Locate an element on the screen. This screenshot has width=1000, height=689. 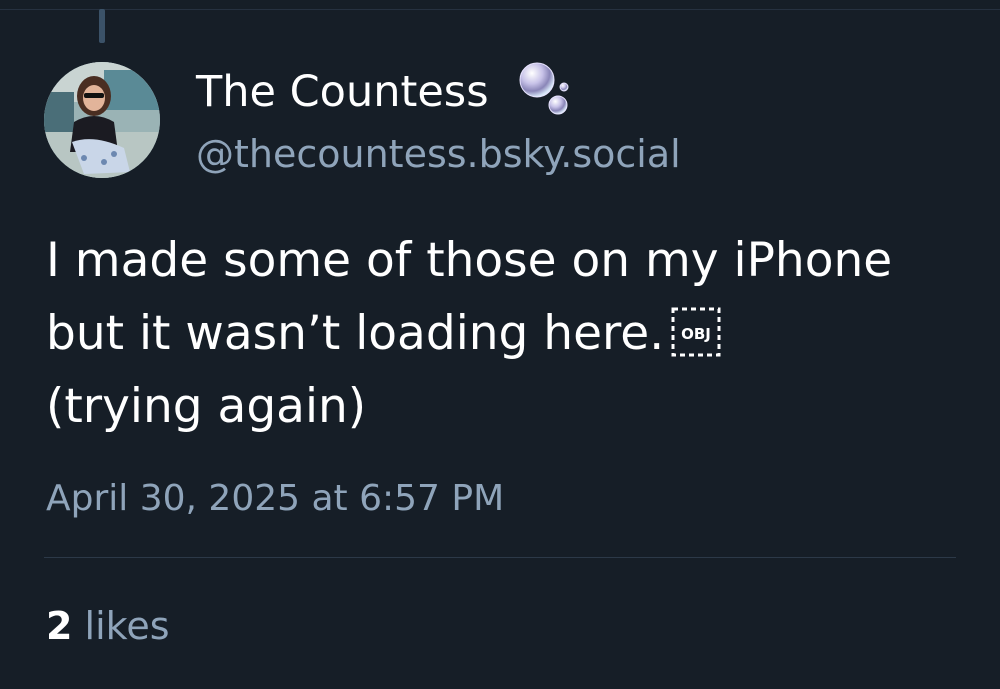
post-text-line: but it wasn’t loading here. OBJ is located at coordinates (511, 333).